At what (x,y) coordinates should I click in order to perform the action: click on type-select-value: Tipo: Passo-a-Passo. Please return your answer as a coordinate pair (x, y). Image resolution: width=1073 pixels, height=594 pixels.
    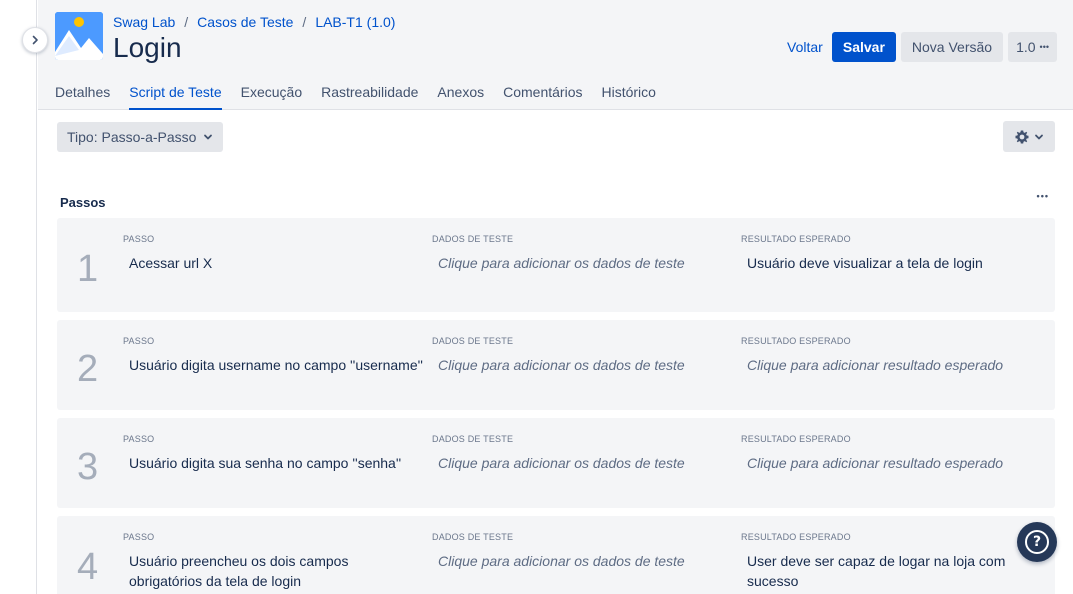
    Looking at the image, I should click on (132, 137).